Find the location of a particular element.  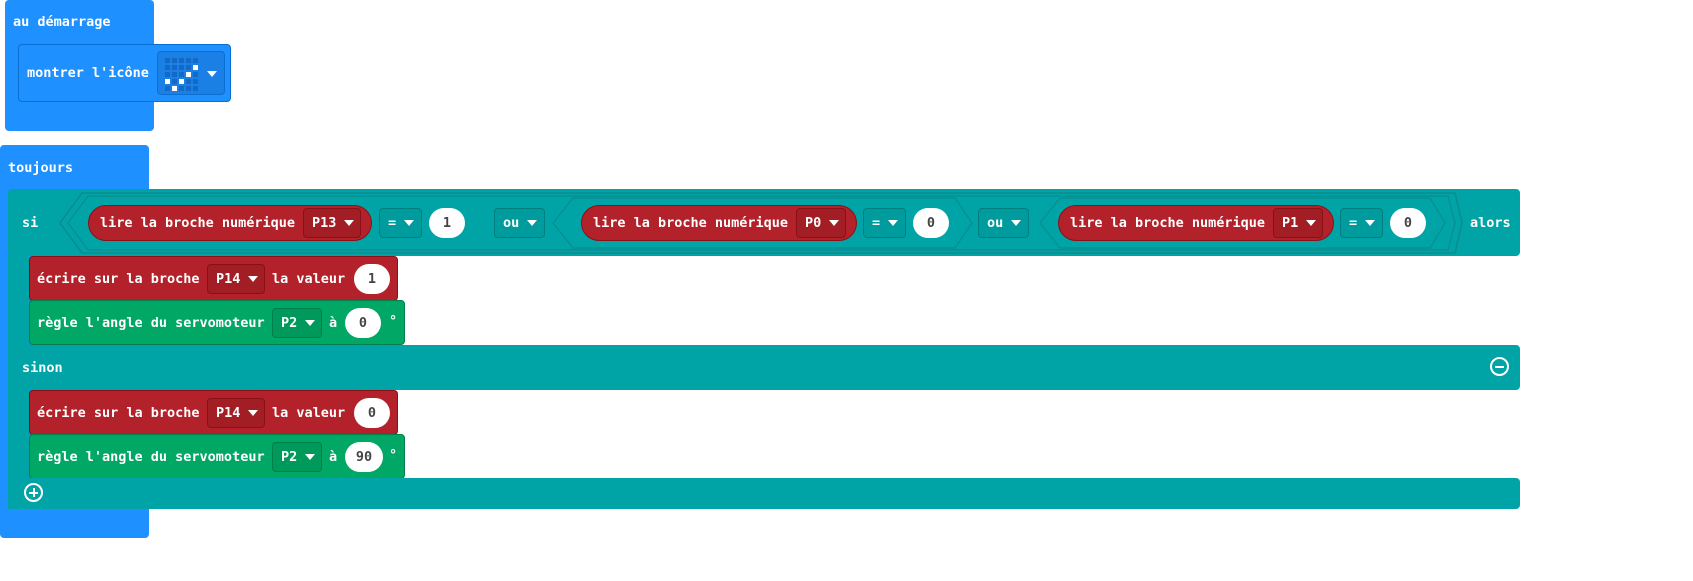

angle-input: 0 is located at coordinates (363, 323).